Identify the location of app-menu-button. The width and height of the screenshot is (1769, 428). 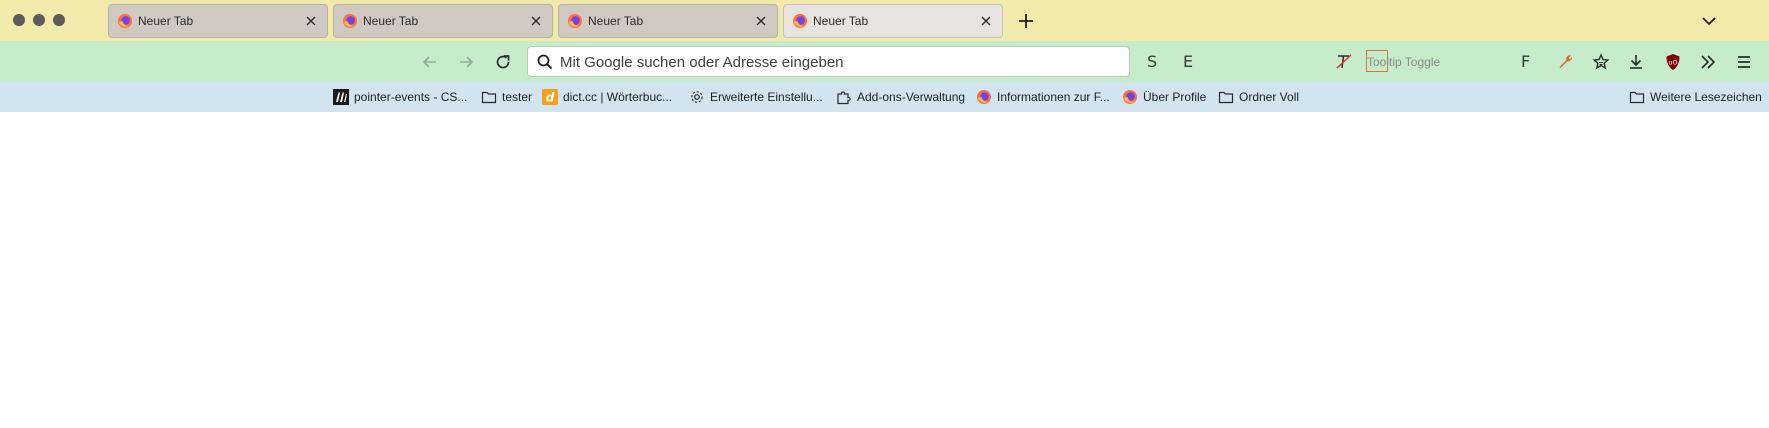
(1744, 62).